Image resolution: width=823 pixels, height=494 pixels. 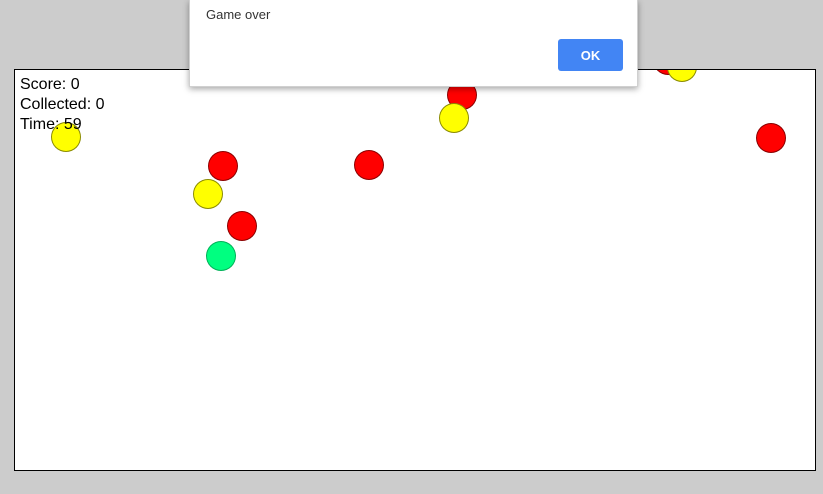 I want to click on collected-display: Collected: 0, so click(x=62, y=104).